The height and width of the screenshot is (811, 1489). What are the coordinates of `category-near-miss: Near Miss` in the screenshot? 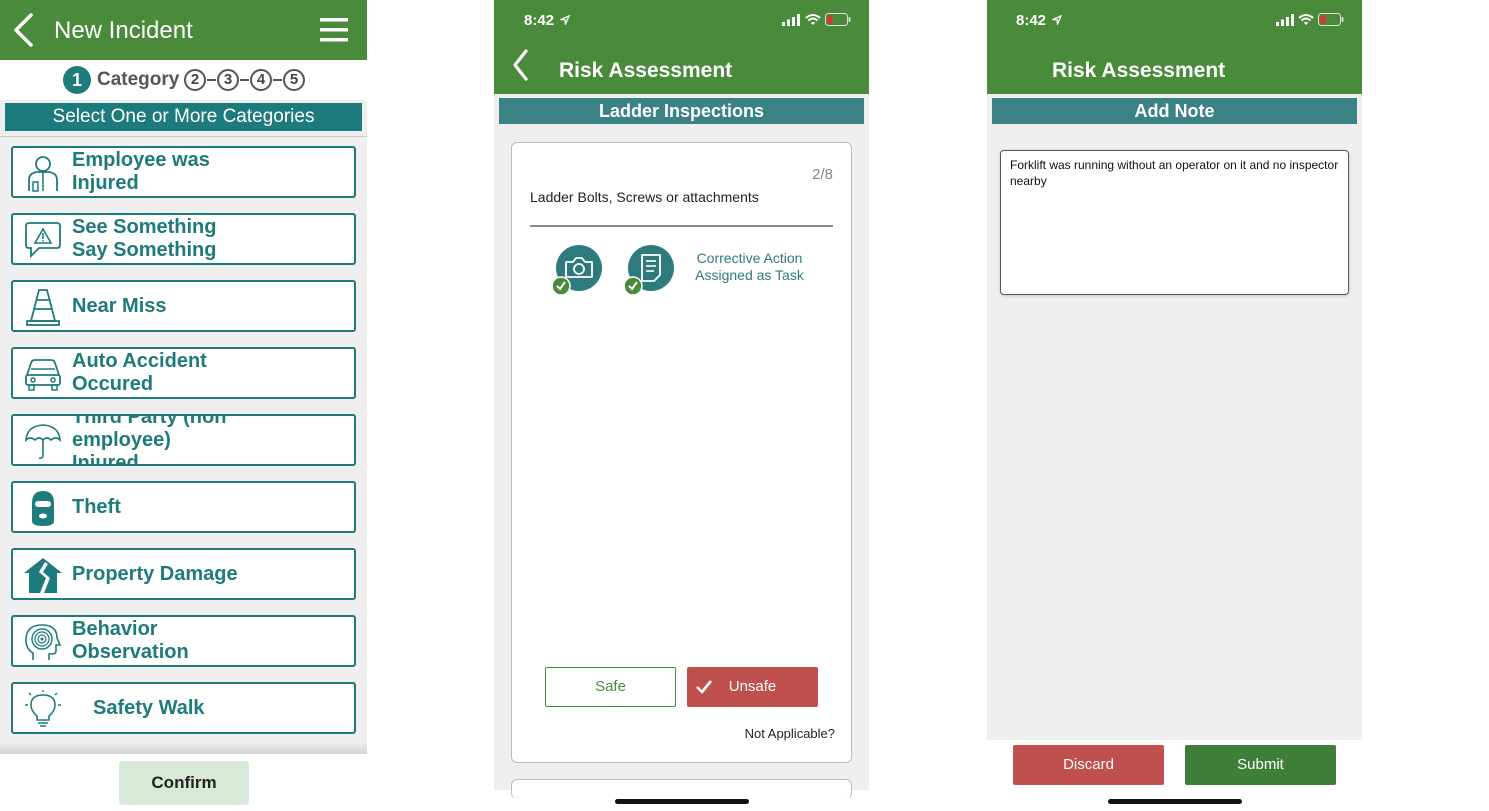 It's located at (183, 306).